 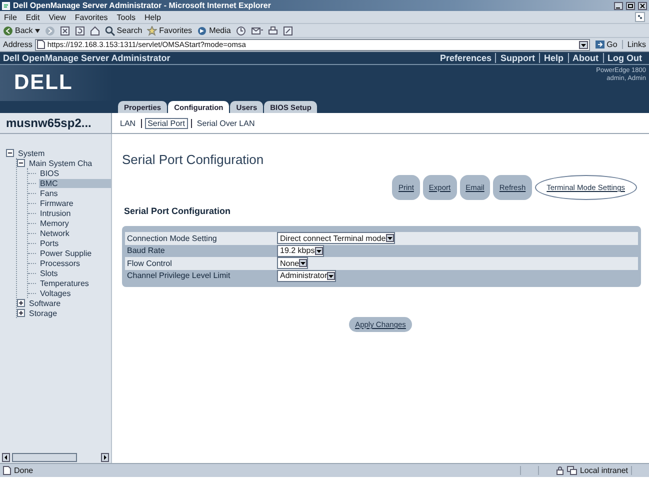 I want to click on menu-item: Edit, so click(x=33, y=17).